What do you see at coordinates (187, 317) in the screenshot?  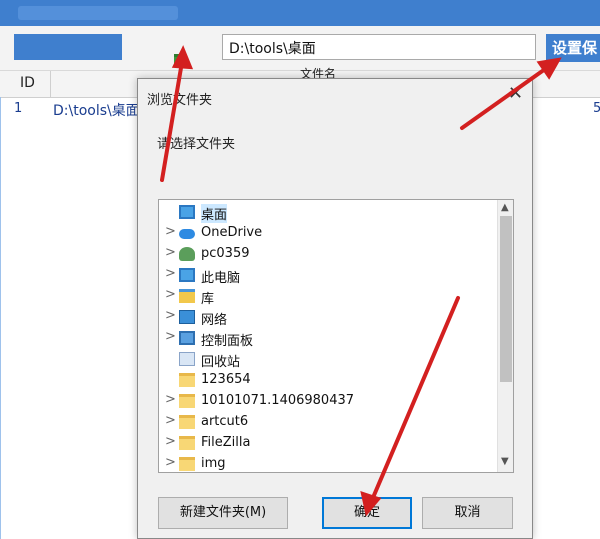 I see `network-icon` at bounding box center [187, 317].